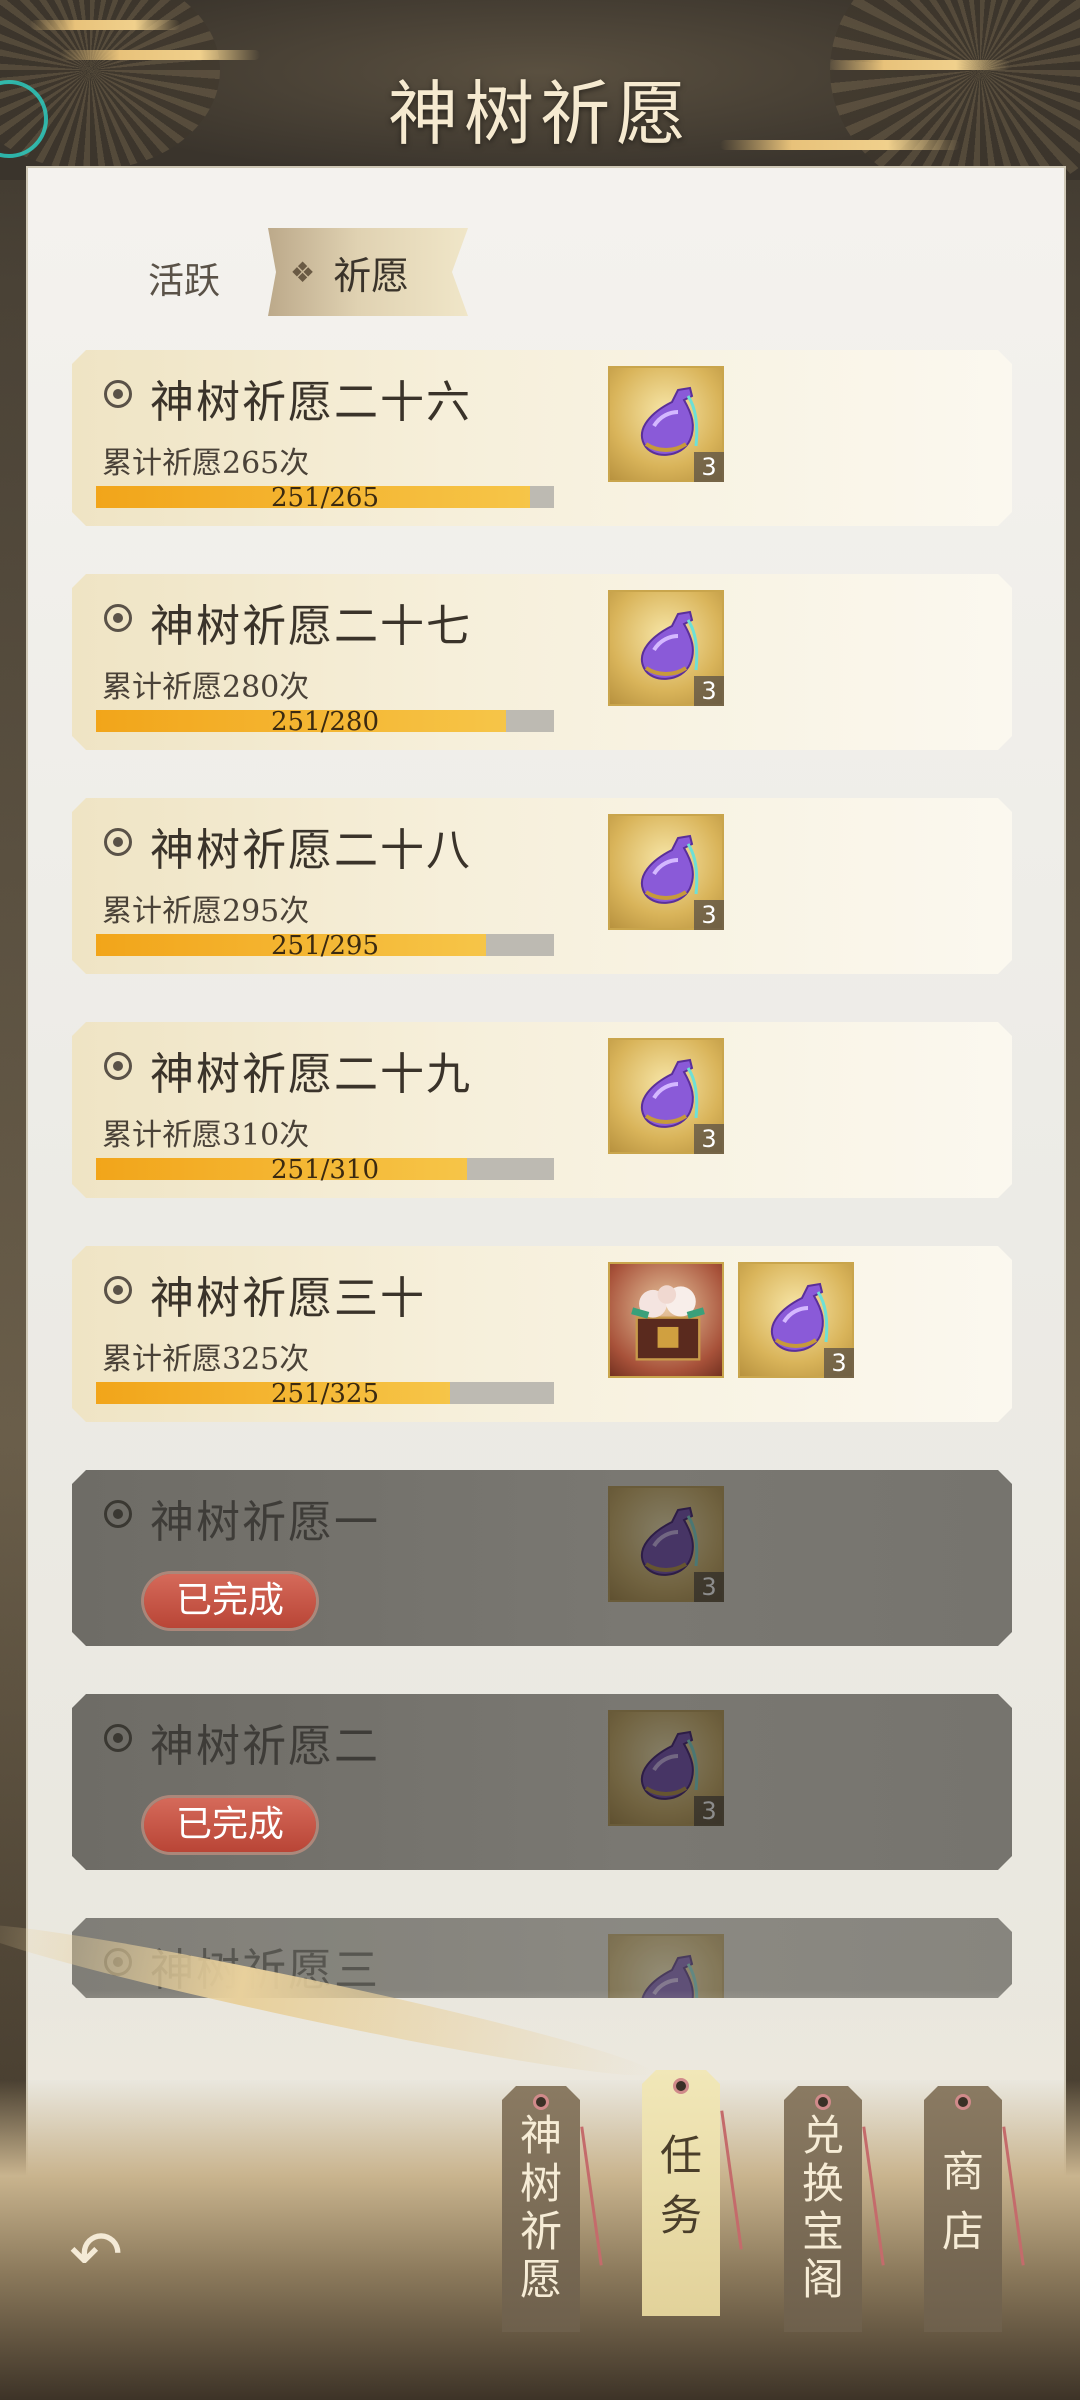  I want to click on nav-tag-1: 神 树 祈 愿, so click(541, 2209).